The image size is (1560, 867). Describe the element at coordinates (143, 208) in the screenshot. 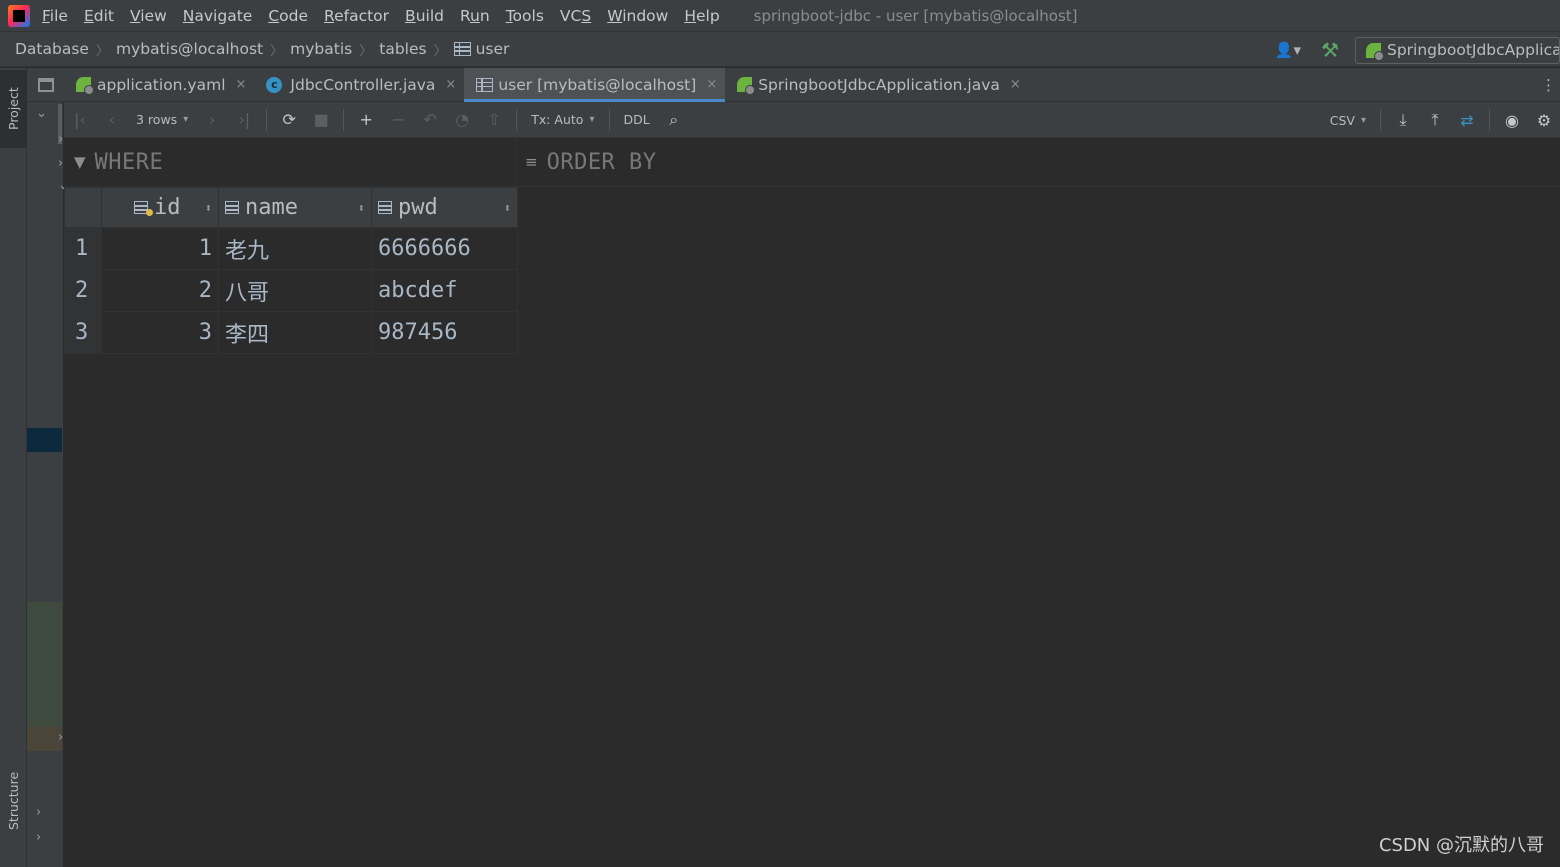

I see `primary-key-column-icon` at that location.